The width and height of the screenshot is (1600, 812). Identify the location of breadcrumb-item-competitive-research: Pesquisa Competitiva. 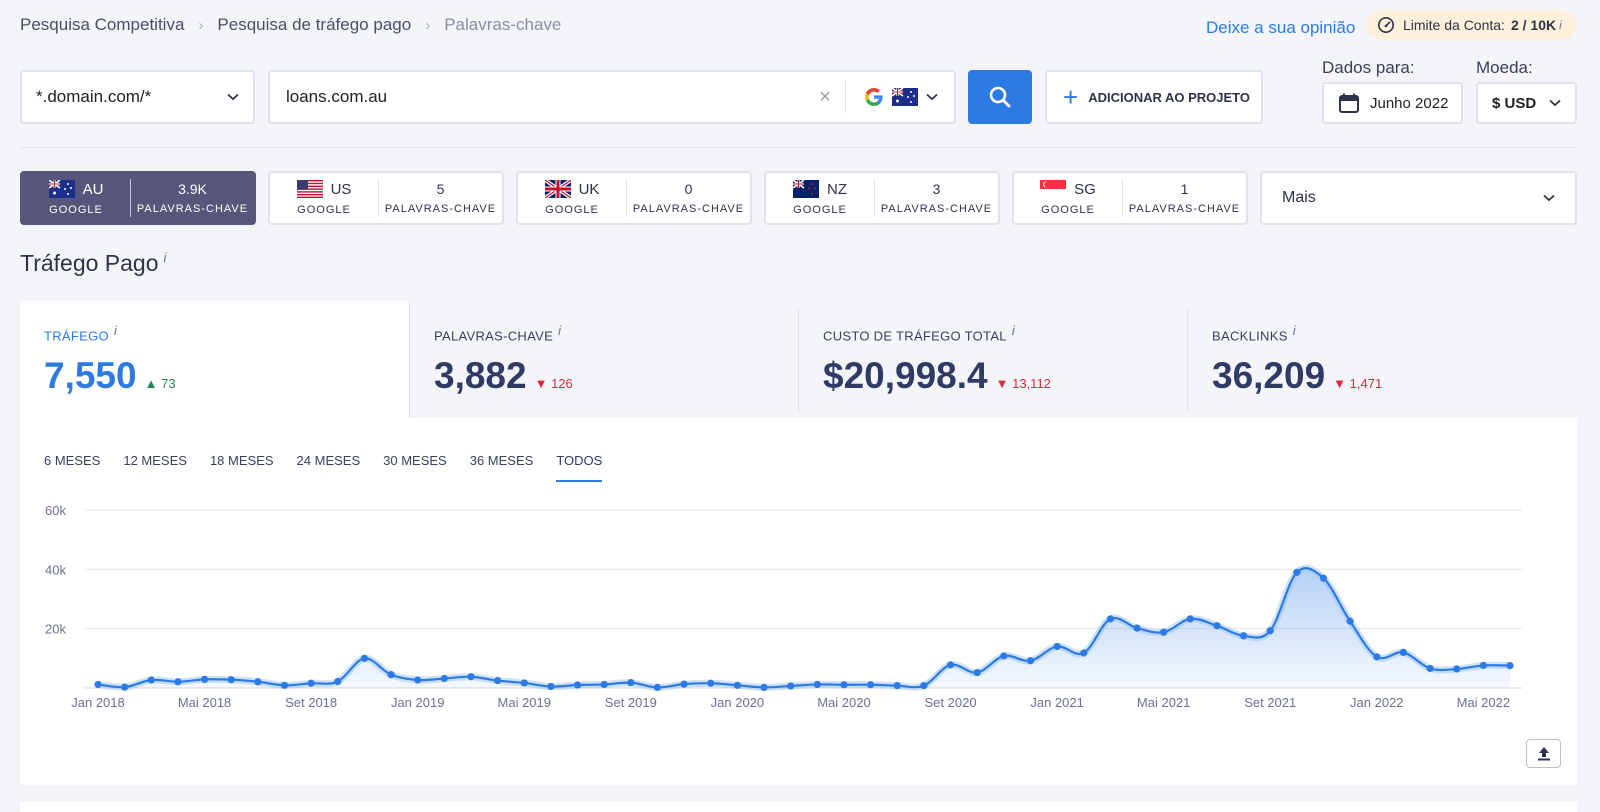
(102, 25).